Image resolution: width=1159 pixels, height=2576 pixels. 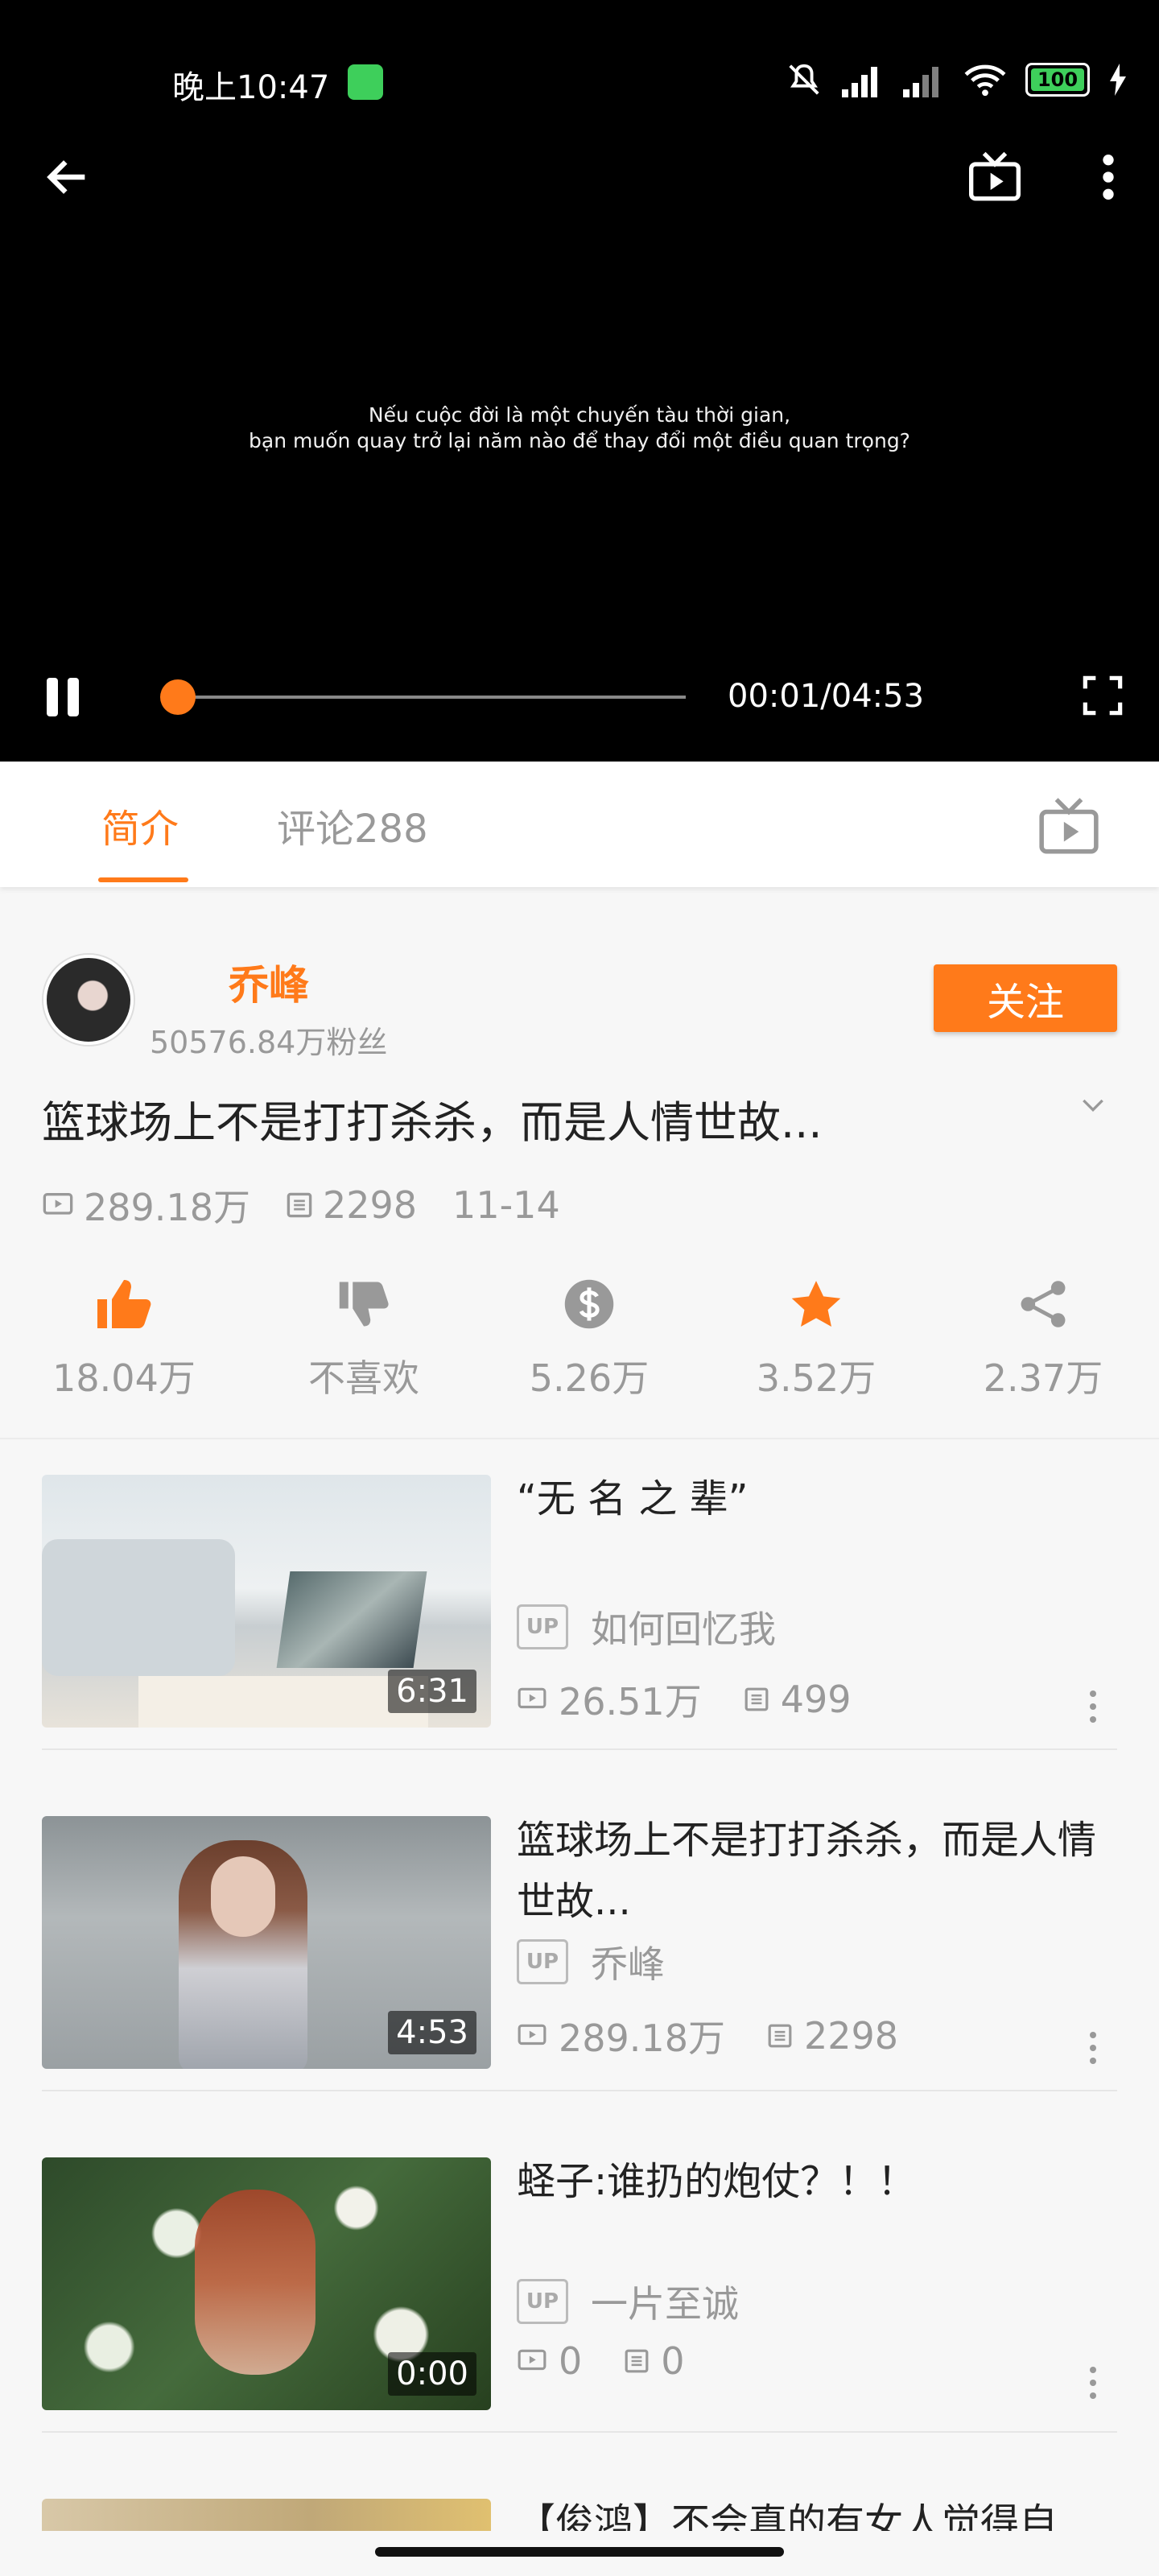 What do you see at coordinates (67, 177) in the screenshot?
I see `back-arrow-icon` at bounding box center [67, 177].